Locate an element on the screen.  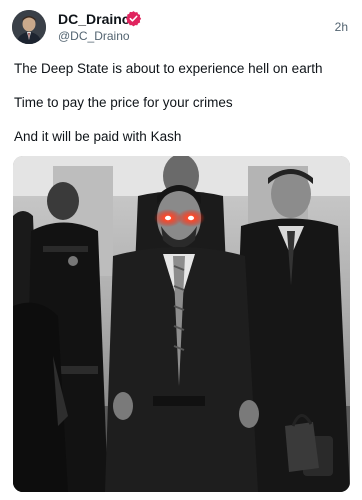
post-text-line: And it will be paid with Kash is located at coordinates (98, 136).